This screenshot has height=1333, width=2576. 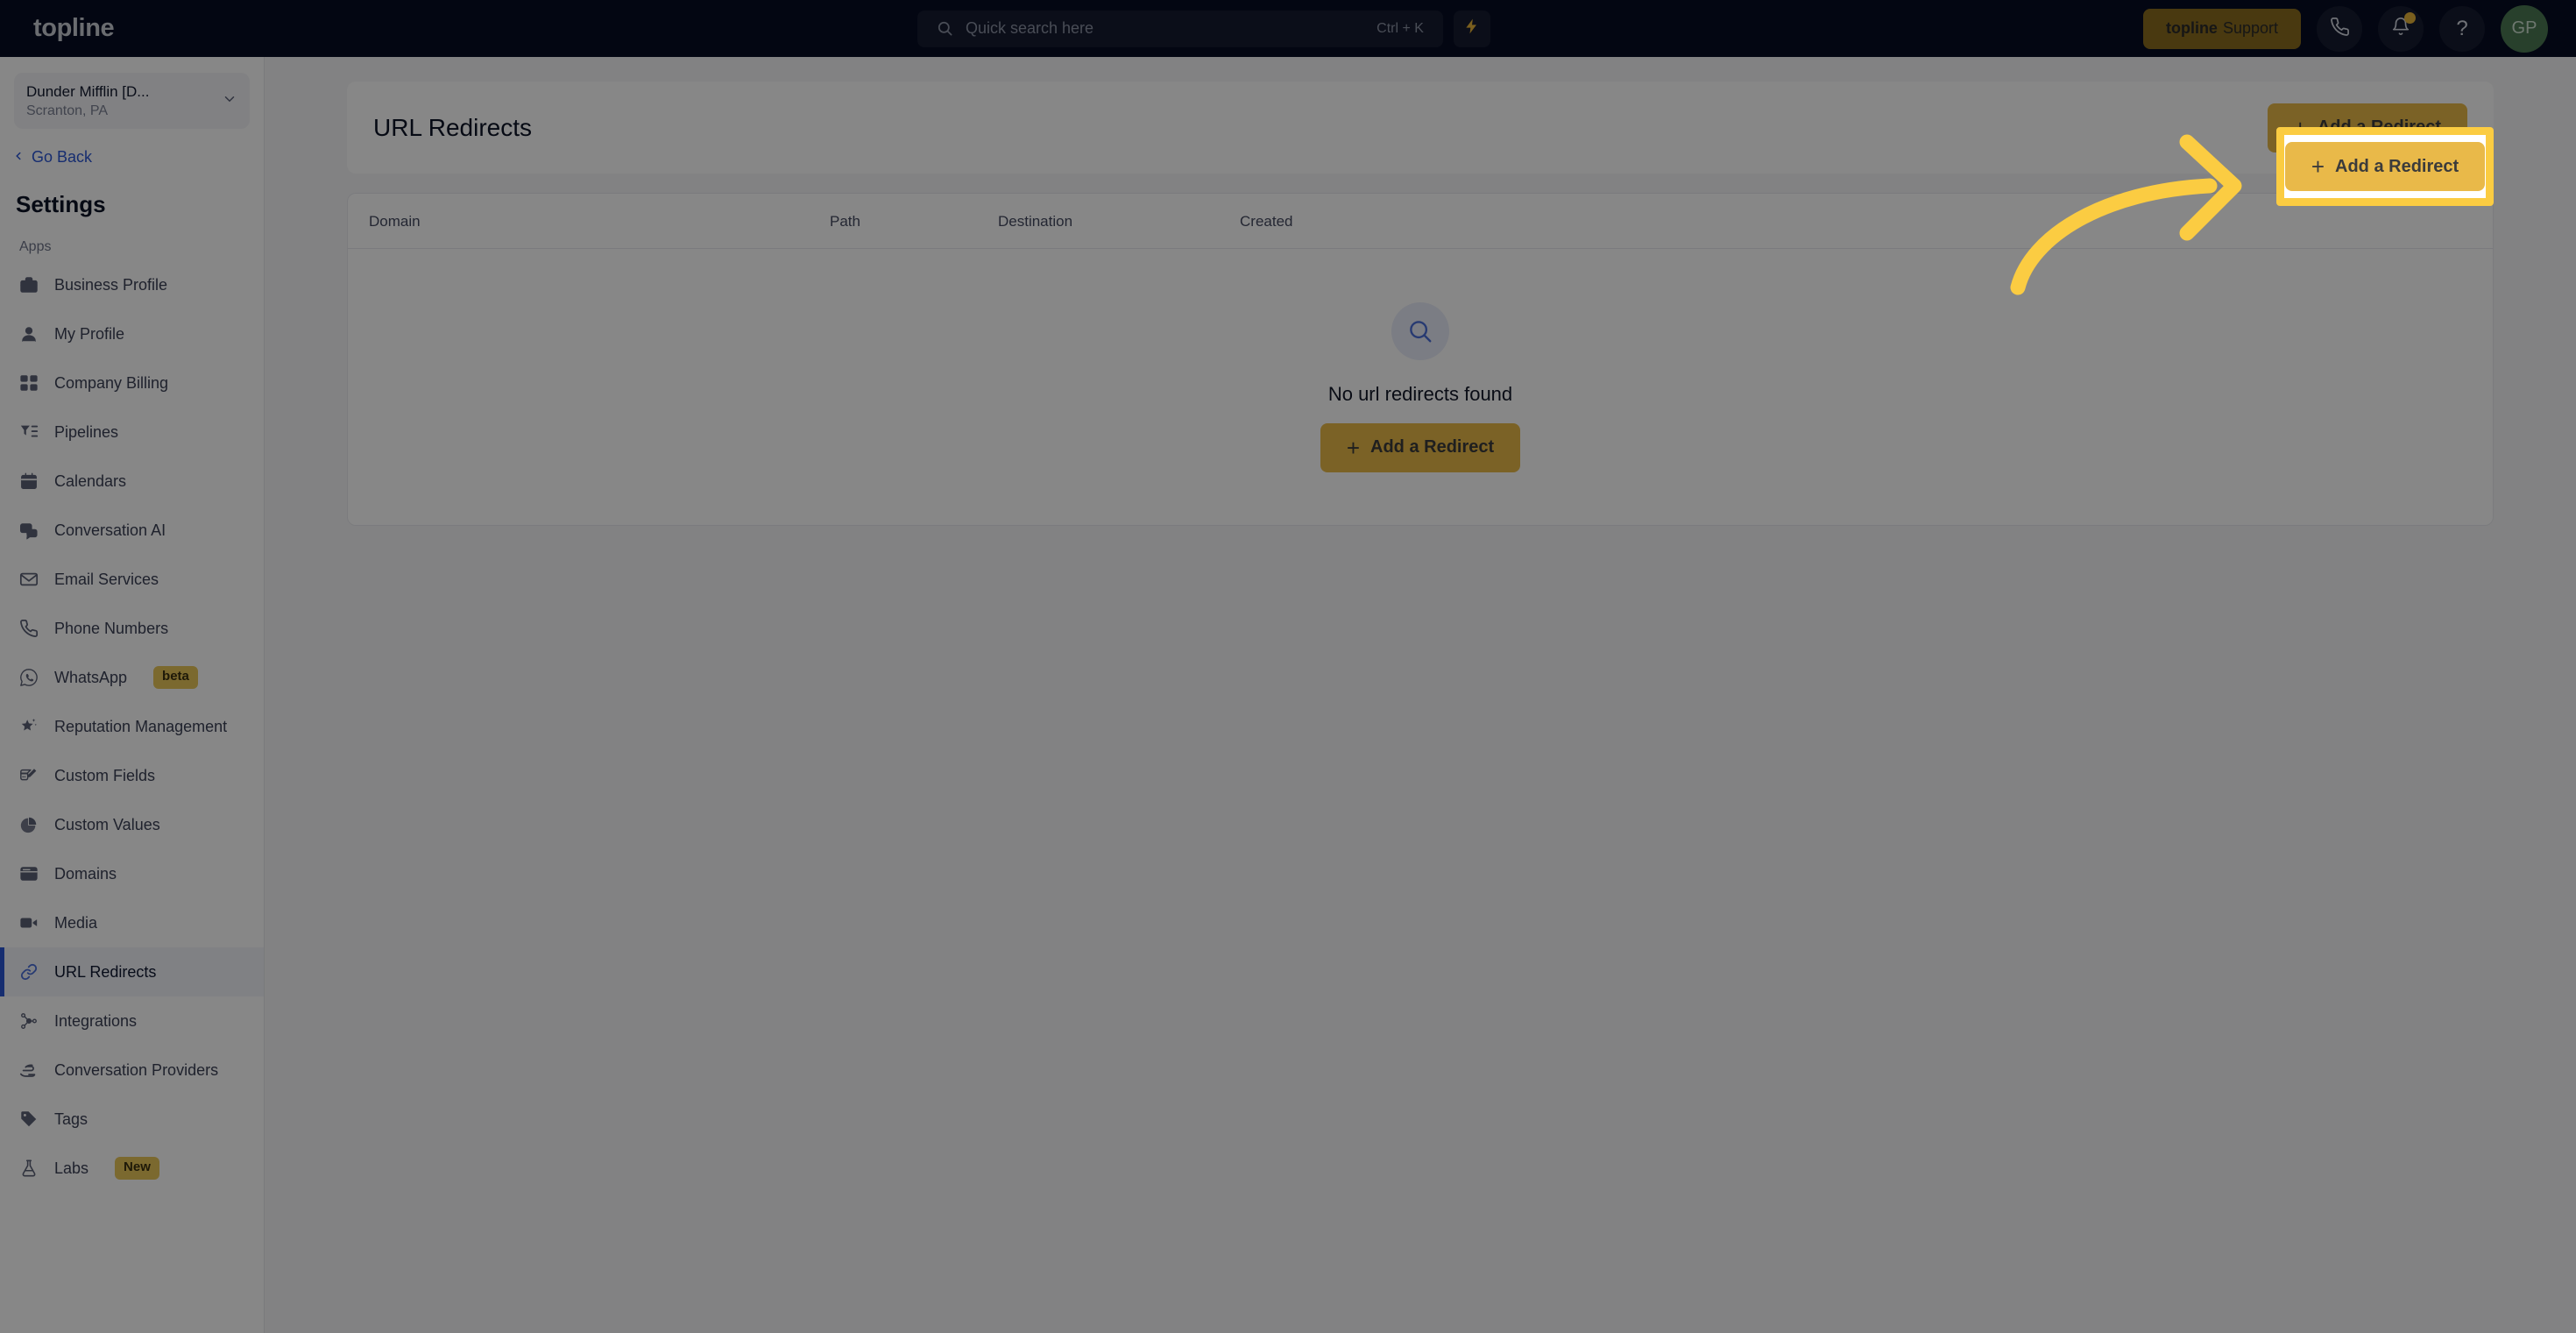 I want to click on sidebar-item-label: Labs, so click(x=71, y=1168).